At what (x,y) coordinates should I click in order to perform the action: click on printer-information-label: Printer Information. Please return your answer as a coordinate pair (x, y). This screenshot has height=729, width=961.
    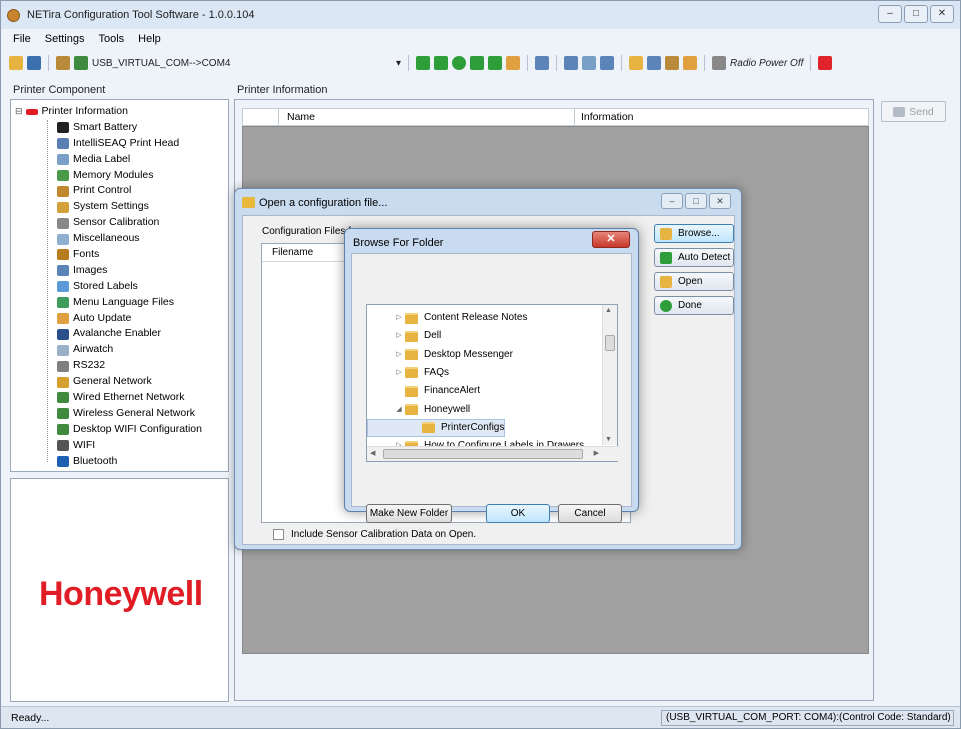
    Looking at the image, I should click on (282, 90).